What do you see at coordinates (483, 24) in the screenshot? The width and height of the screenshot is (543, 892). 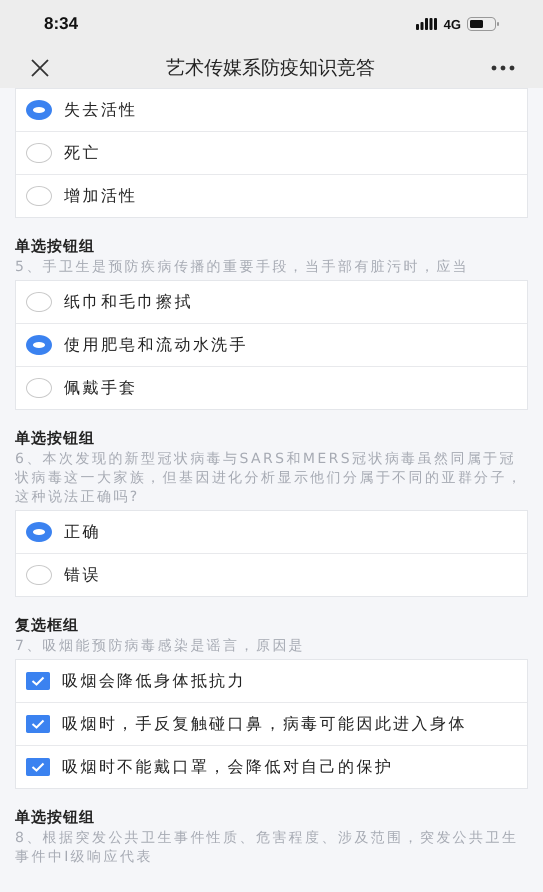 I see `battery-icon` at bounding box center [483, 24].